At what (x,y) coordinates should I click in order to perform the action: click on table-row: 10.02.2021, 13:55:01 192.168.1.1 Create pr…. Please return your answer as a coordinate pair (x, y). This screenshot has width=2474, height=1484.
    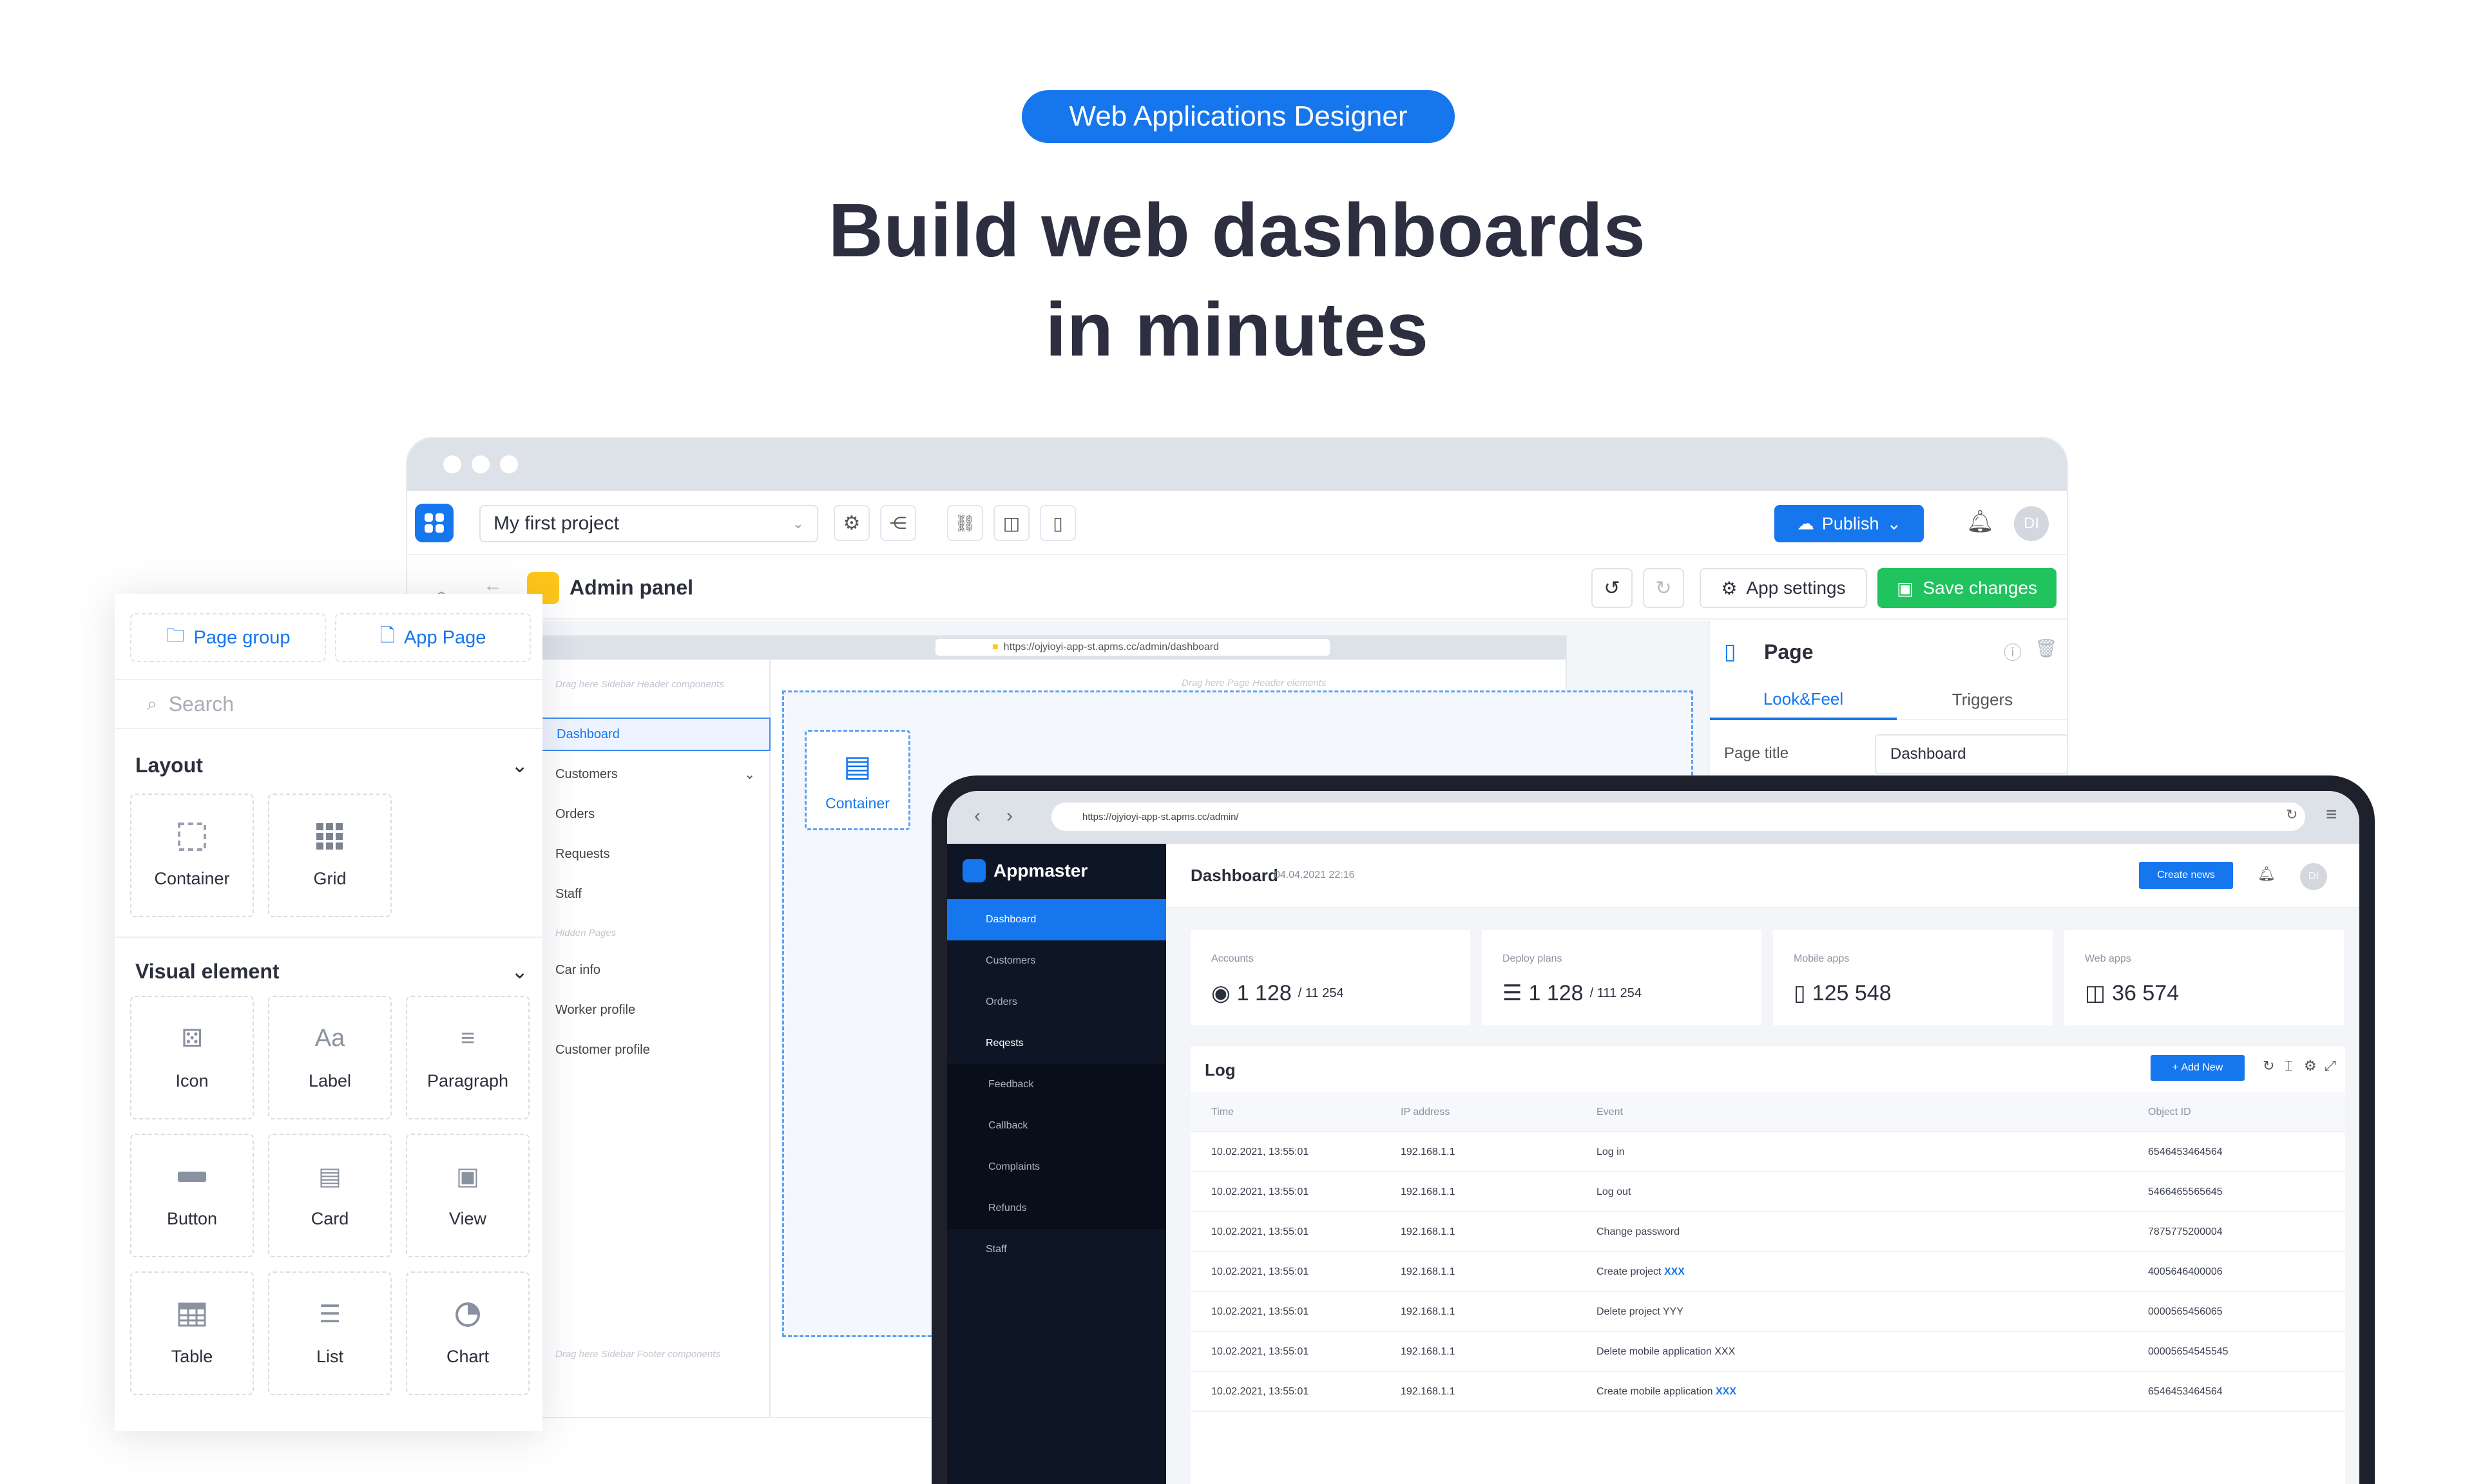
    Looking at the image, I should click on (1768, 1272).